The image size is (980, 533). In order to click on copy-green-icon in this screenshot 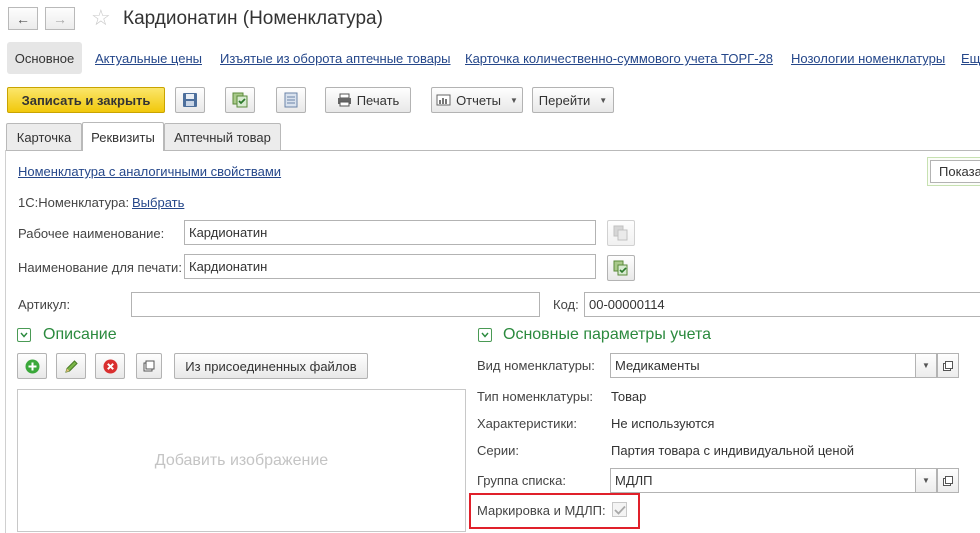, I will do `click(620, 268)`.